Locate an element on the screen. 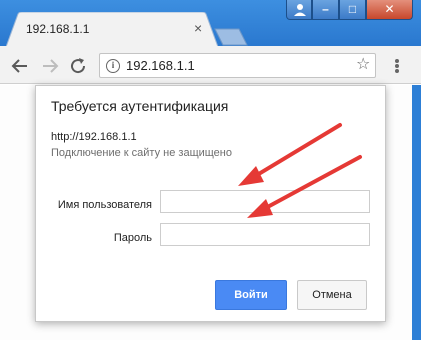 The height and width of the screenshot is (340, 421). window-titlebar: 192.168.1.1 × – □ ✕ is located at coordinates (210, 23).